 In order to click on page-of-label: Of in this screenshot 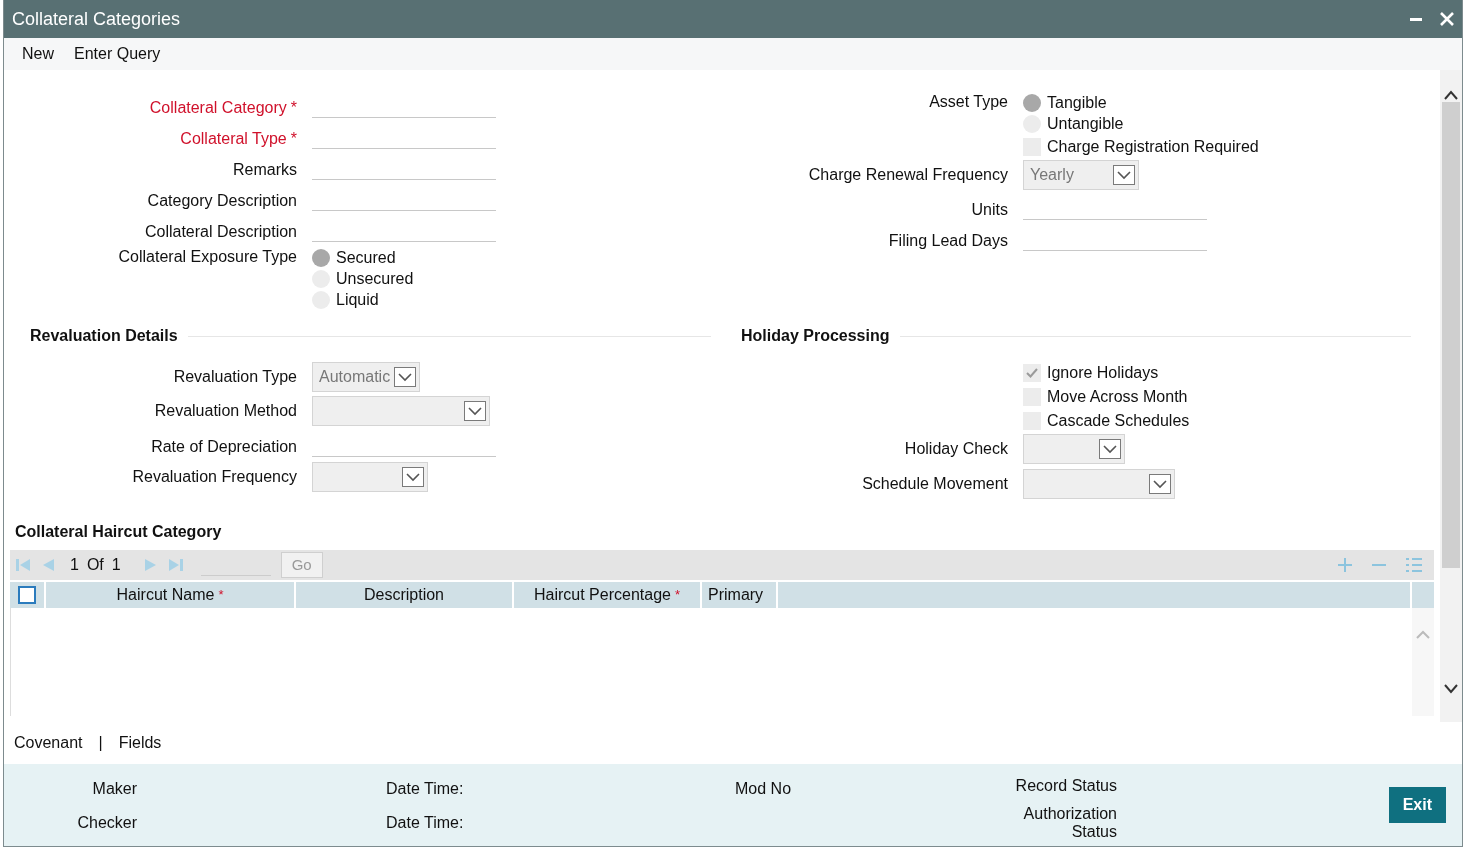, I will do `click(95, 565)`.